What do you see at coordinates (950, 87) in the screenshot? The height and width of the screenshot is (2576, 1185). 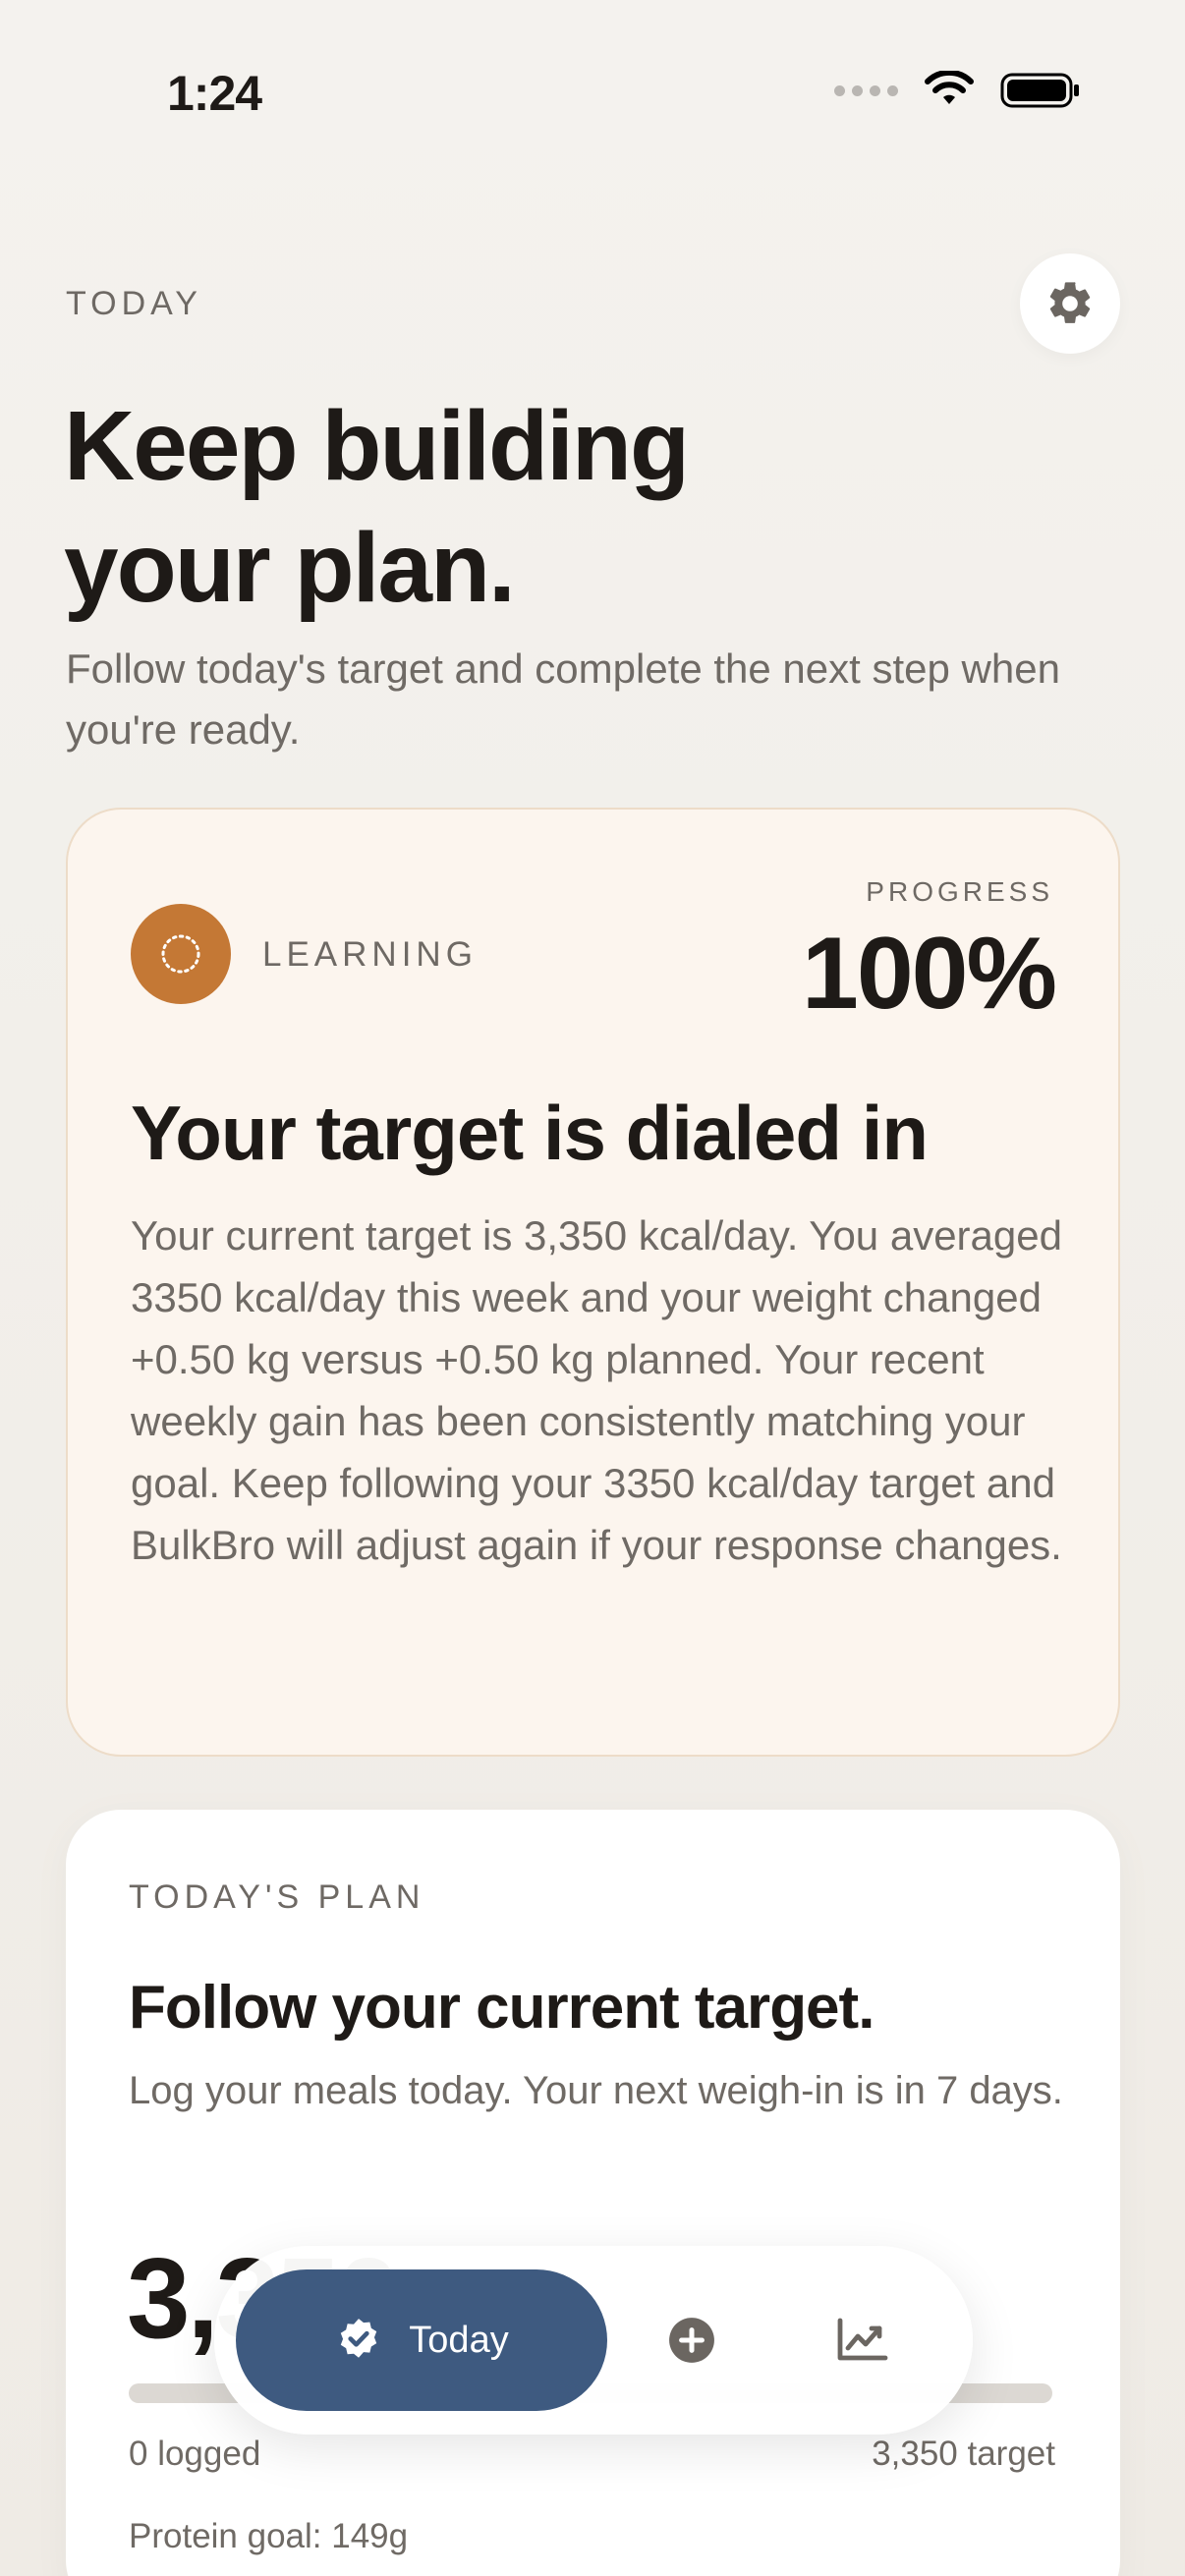 I see `wifi-icon` at bounding box center [950, 87].